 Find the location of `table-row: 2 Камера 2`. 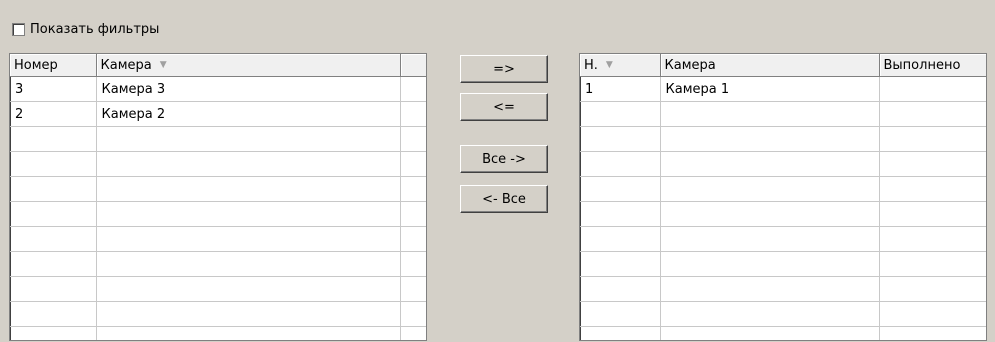

table-row: 2 Камера 2 is located at coordinates (218, 114).